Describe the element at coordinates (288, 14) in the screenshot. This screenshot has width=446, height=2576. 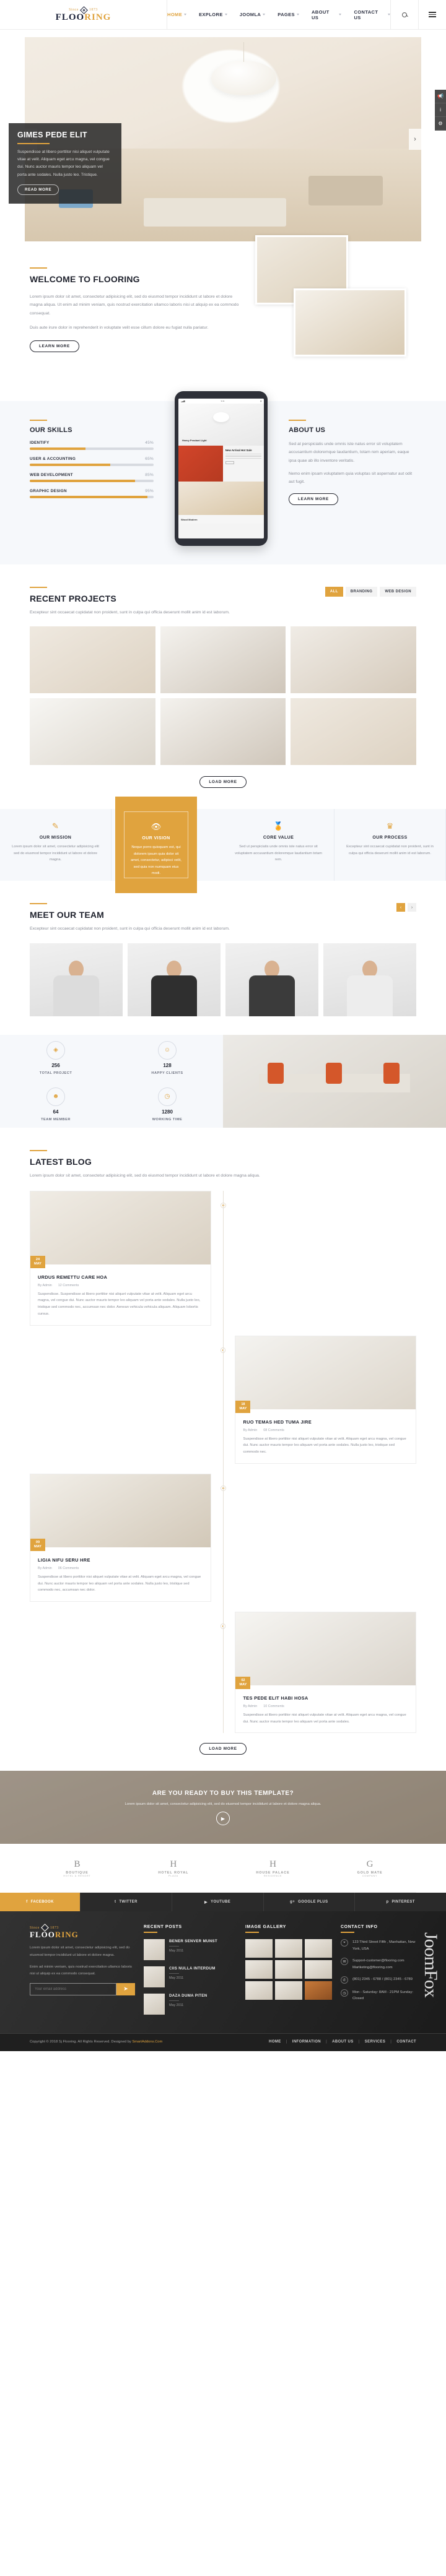
I see `nav-item-pages: PAGES` at that location.